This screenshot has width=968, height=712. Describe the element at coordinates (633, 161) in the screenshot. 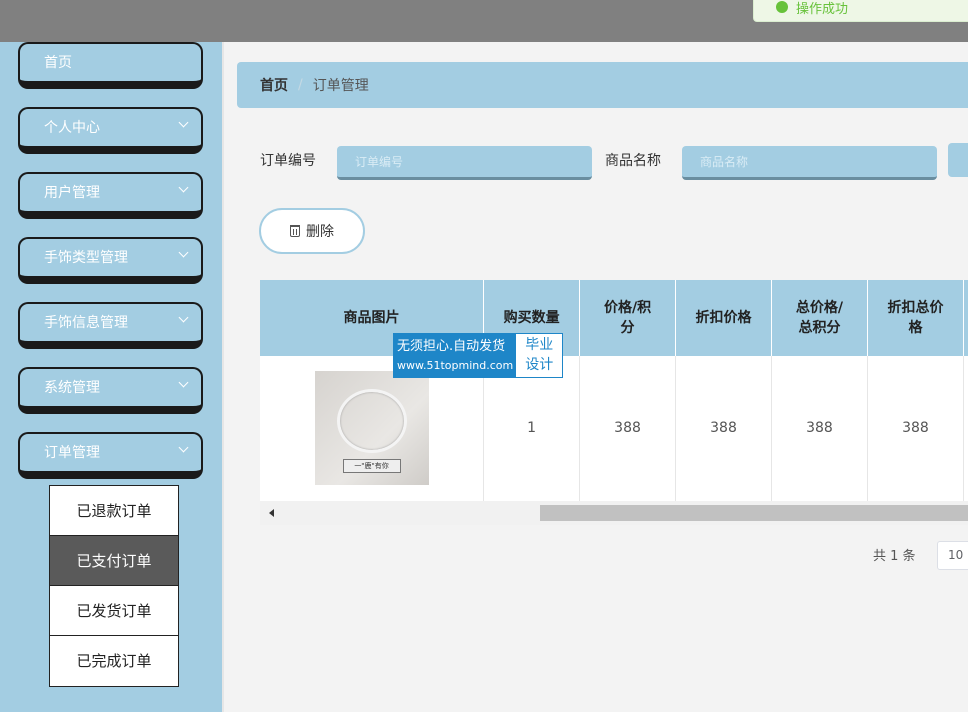

I see `product-name-label: 商品名称` at that location.